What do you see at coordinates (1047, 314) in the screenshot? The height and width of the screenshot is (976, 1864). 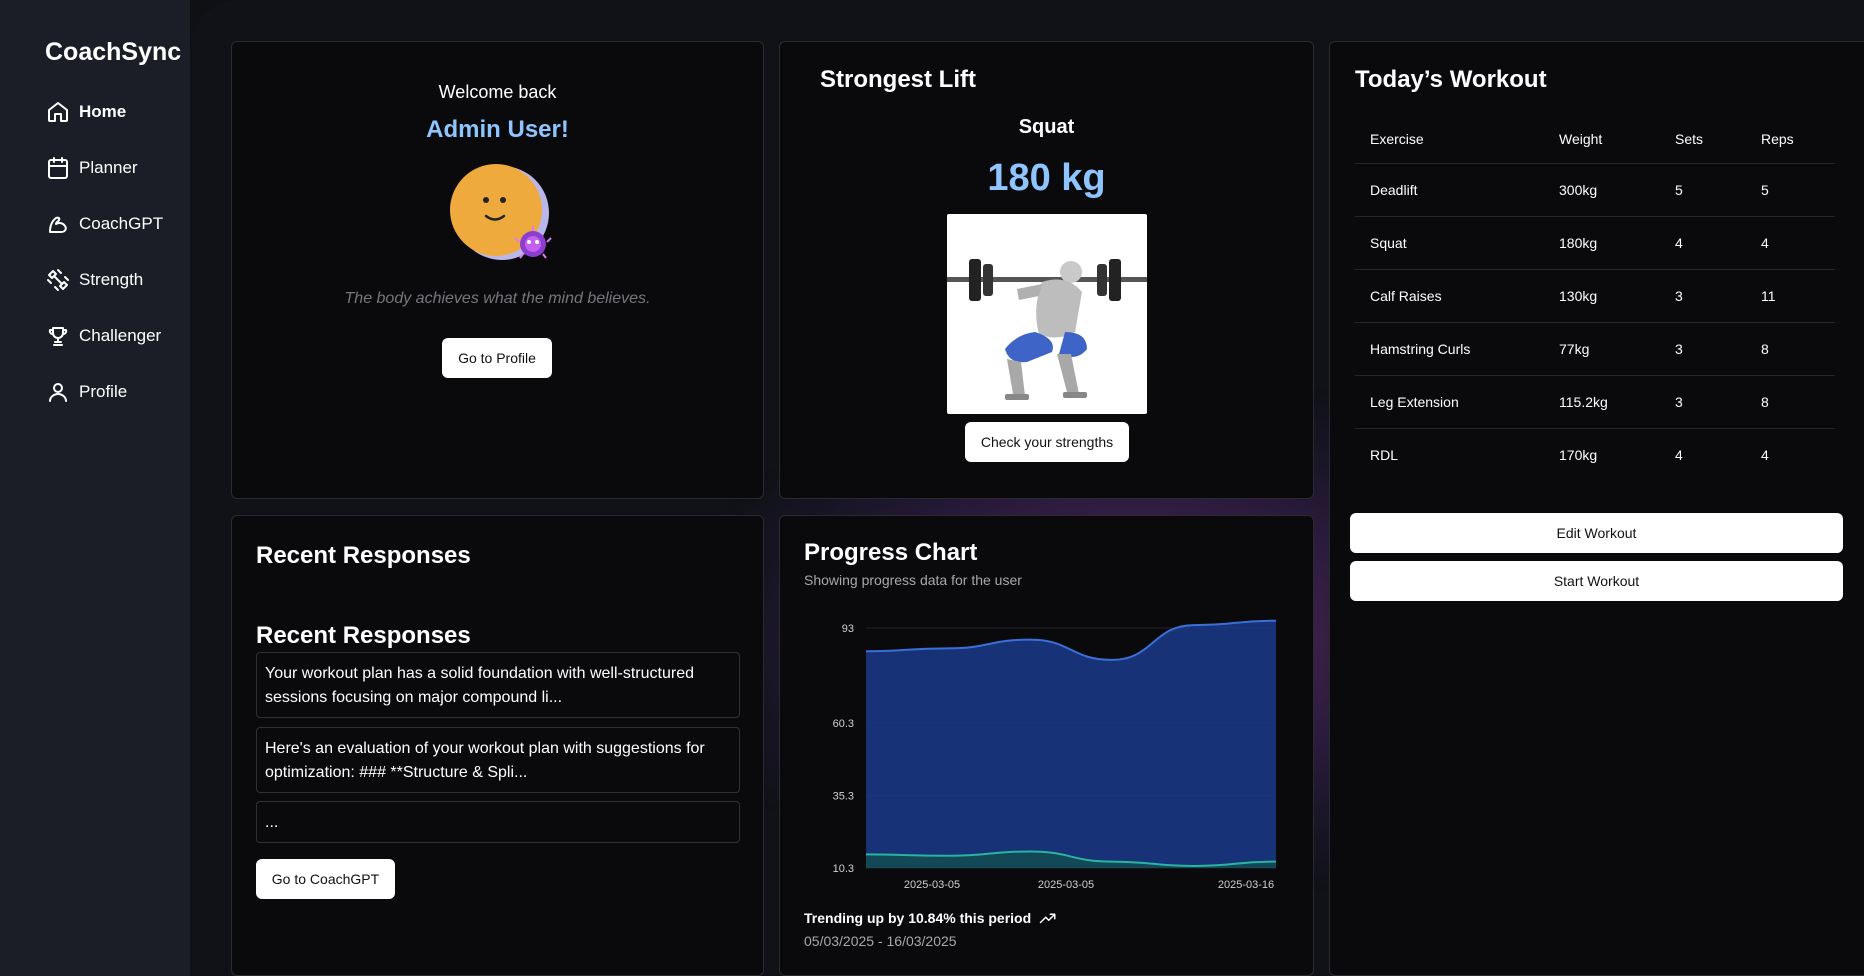 I see `squat-illustration` at bounding box center [1047, 314].